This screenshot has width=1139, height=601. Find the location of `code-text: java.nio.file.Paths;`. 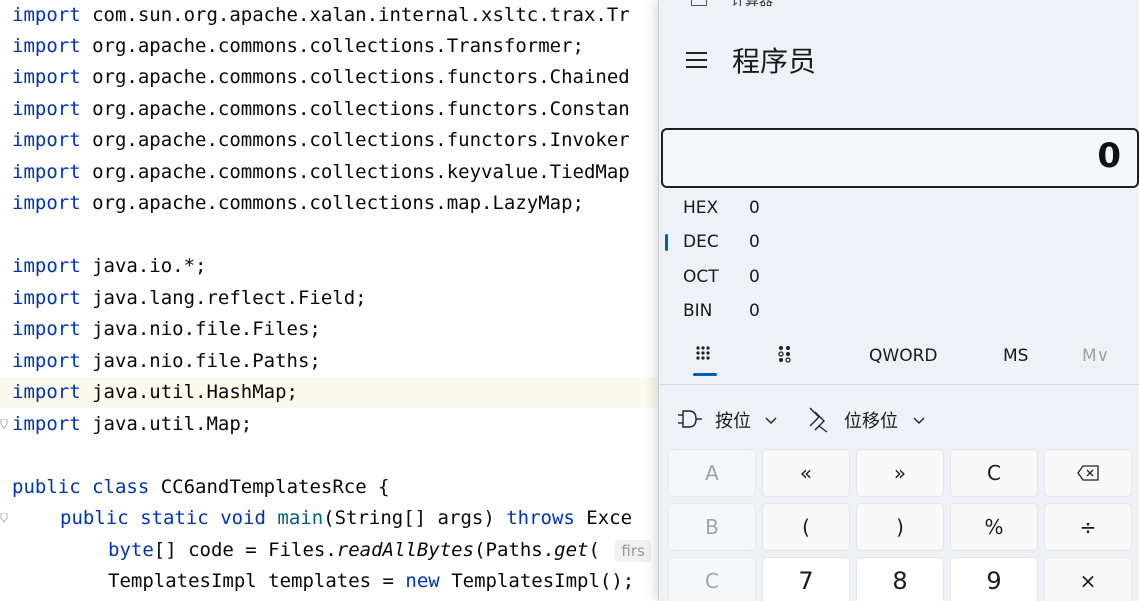

code-text: java.nio.file.Paths; is located at coordinates (200, 361).